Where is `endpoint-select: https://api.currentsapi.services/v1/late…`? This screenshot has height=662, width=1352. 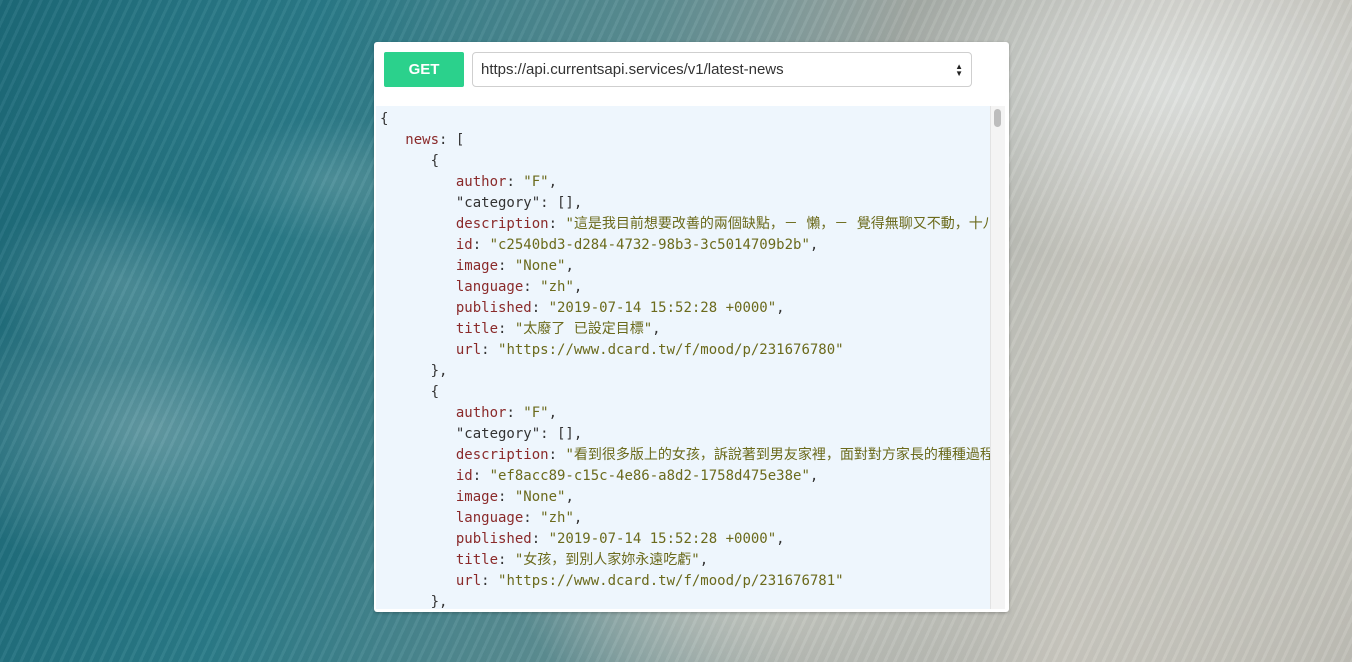 endpoint-select: https://api.currentsapi.services/v1/late… is located at coordinates (722, 69).